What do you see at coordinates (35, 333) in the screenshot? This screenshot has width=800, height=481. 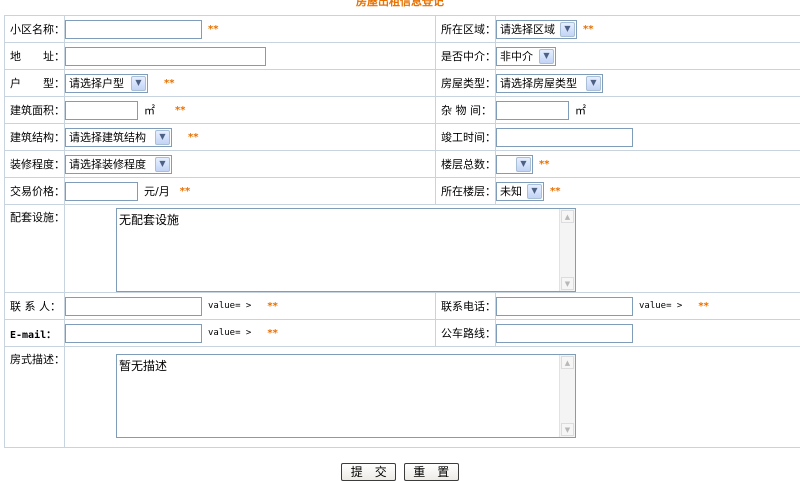 I see `email-label: E-mail：` at bounding box center [35, 333].